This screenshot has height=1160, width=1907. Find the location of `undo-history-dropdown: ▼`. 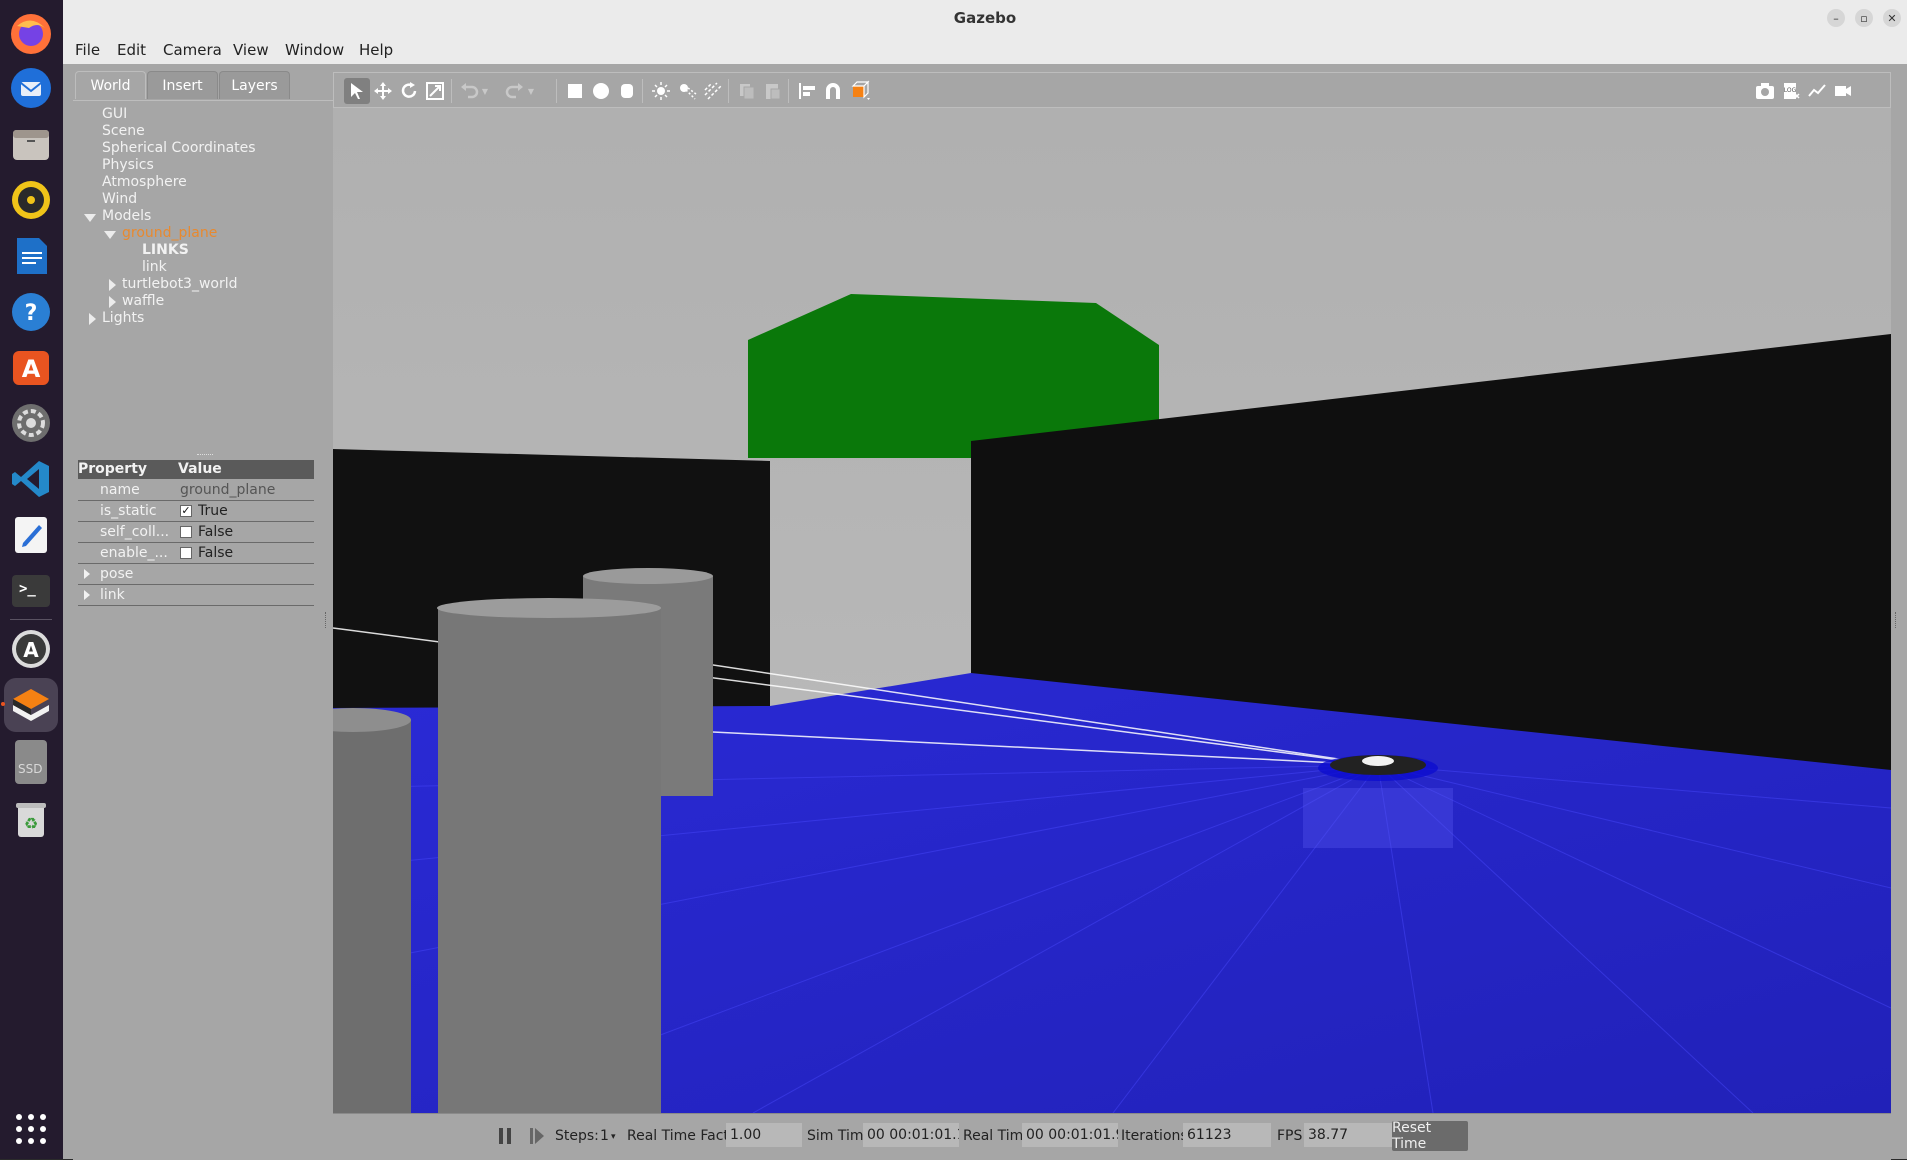

undo-history-dropdown: ▼ is located at coordinates (485, 91).